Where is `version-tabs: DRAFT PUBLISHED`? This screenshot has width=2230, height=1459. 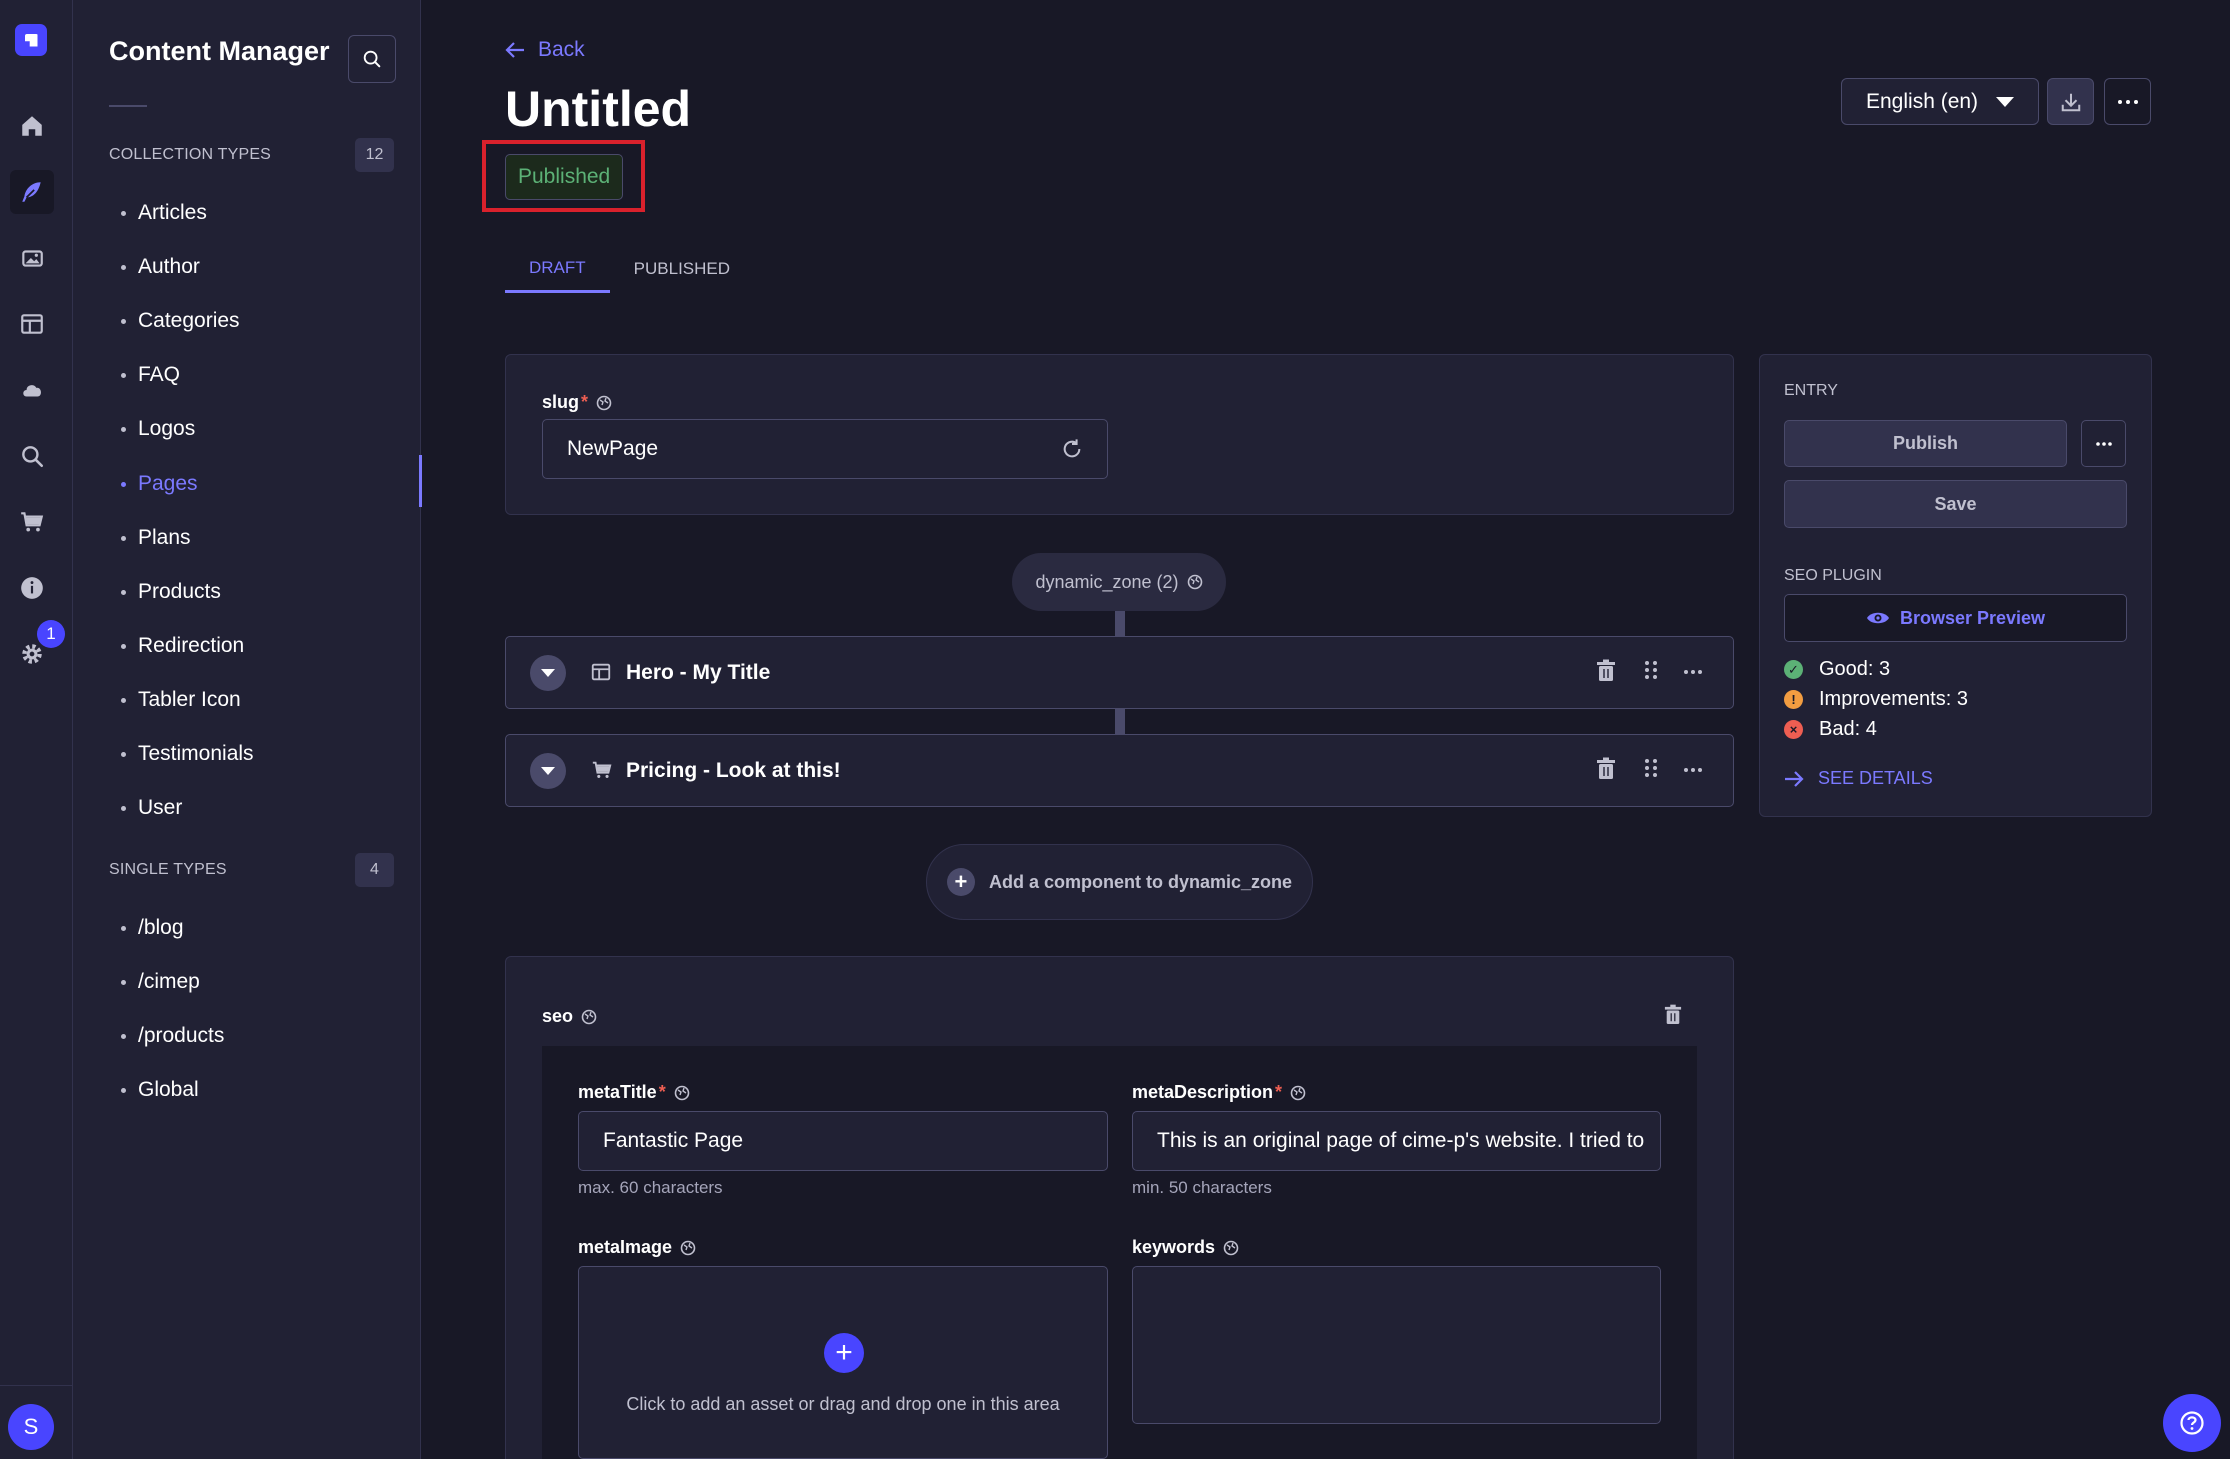 version-tabs: DRAFT PUBLISHED is located at coordinates (629, 269).